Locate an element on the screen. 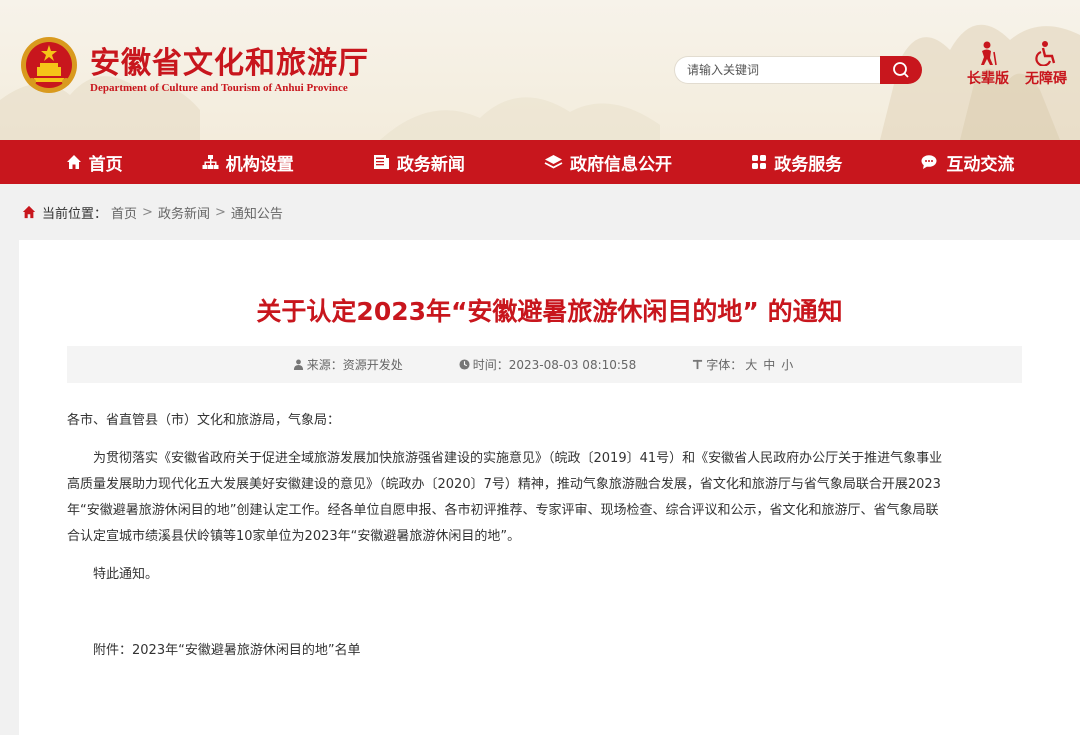  search-button is located at coordinates (901, 70).